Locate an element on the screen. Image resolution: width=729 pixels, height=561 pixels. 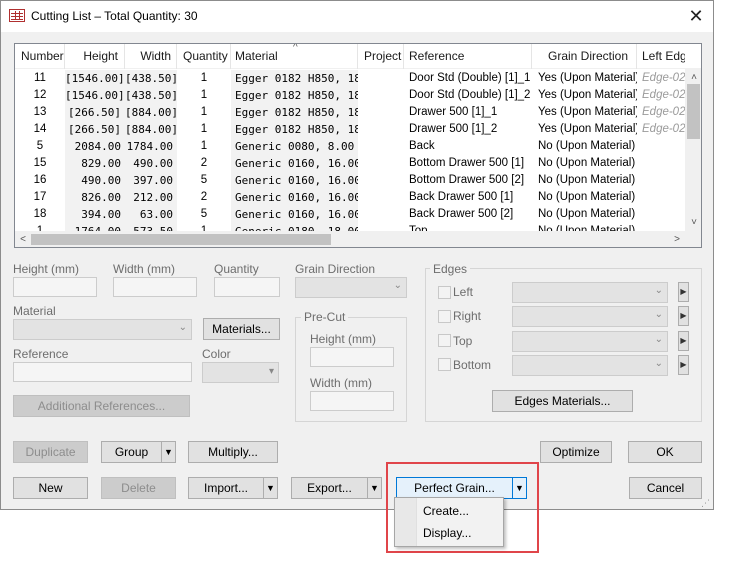
cell-material: Generic 0160, 16.00 is located at coordinates (294, 163).